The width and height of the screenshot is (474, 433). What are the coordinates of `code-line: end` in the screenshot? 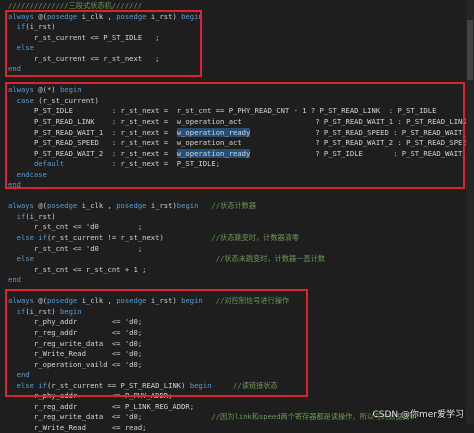 It's located at (14, 280).